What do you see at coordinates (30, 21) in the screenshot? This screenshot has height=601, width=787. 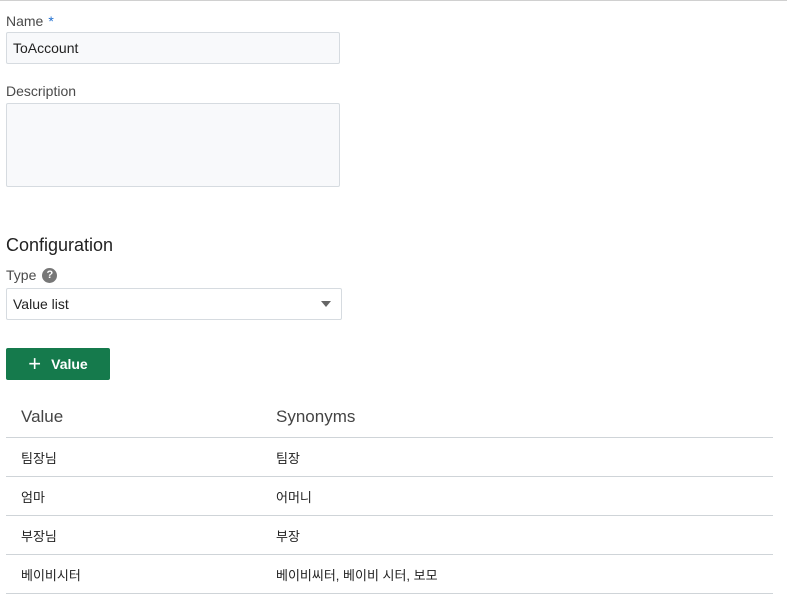 I see `name-label: Name *` at bounding box center [30, 21].